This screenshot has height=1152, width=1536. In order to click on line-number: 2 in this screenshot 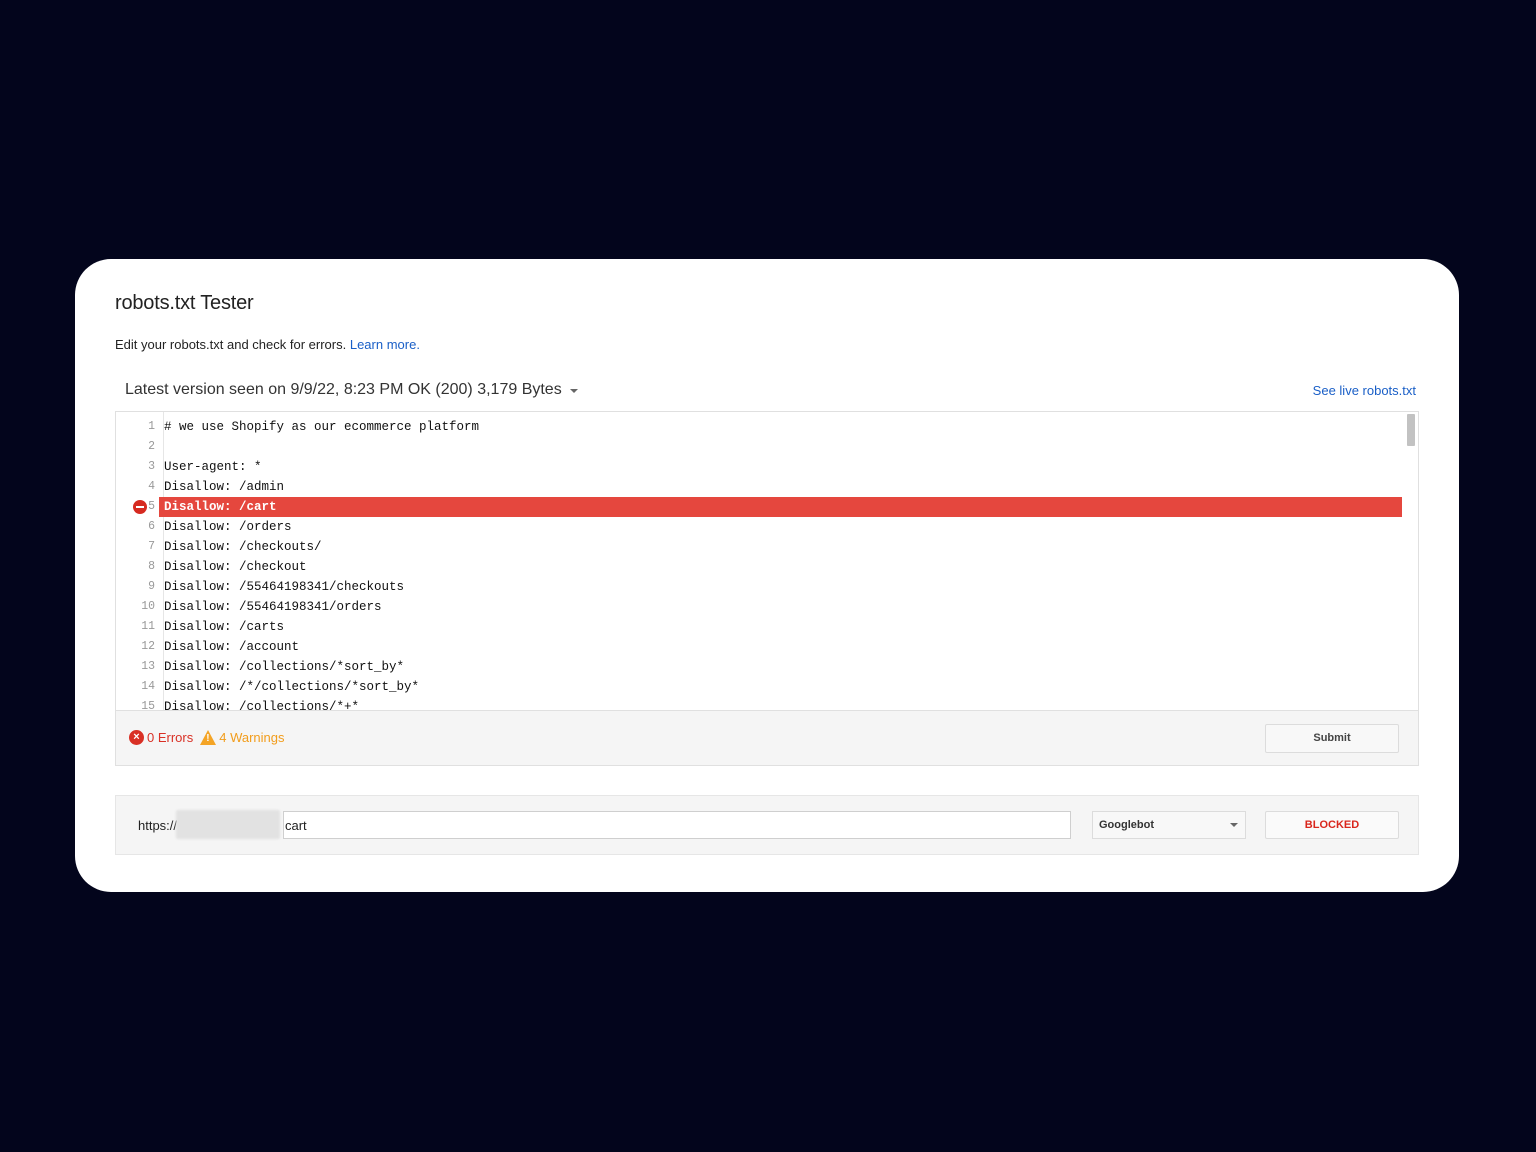, I will do `click(151, 446)`.